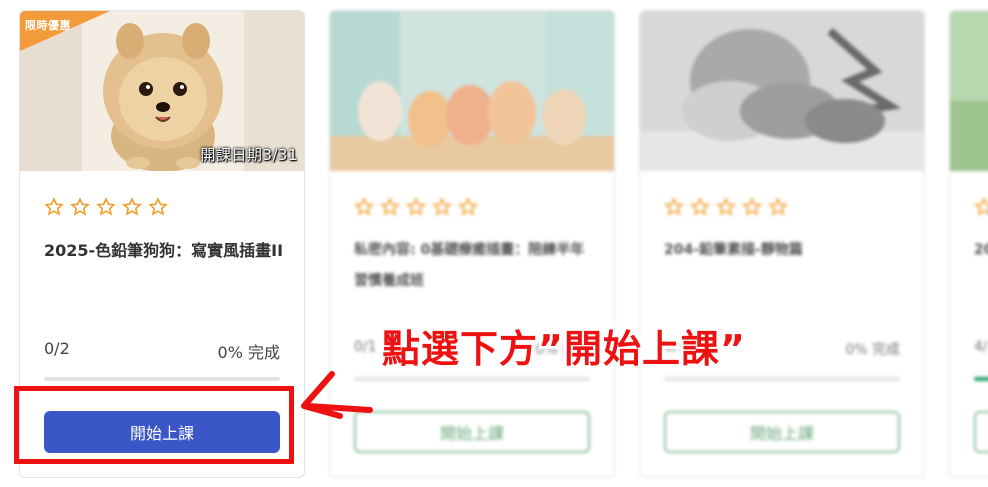 This screenshot has width=988, height=487. I want to click on lesson-count: 0/2, so click(57, 348).